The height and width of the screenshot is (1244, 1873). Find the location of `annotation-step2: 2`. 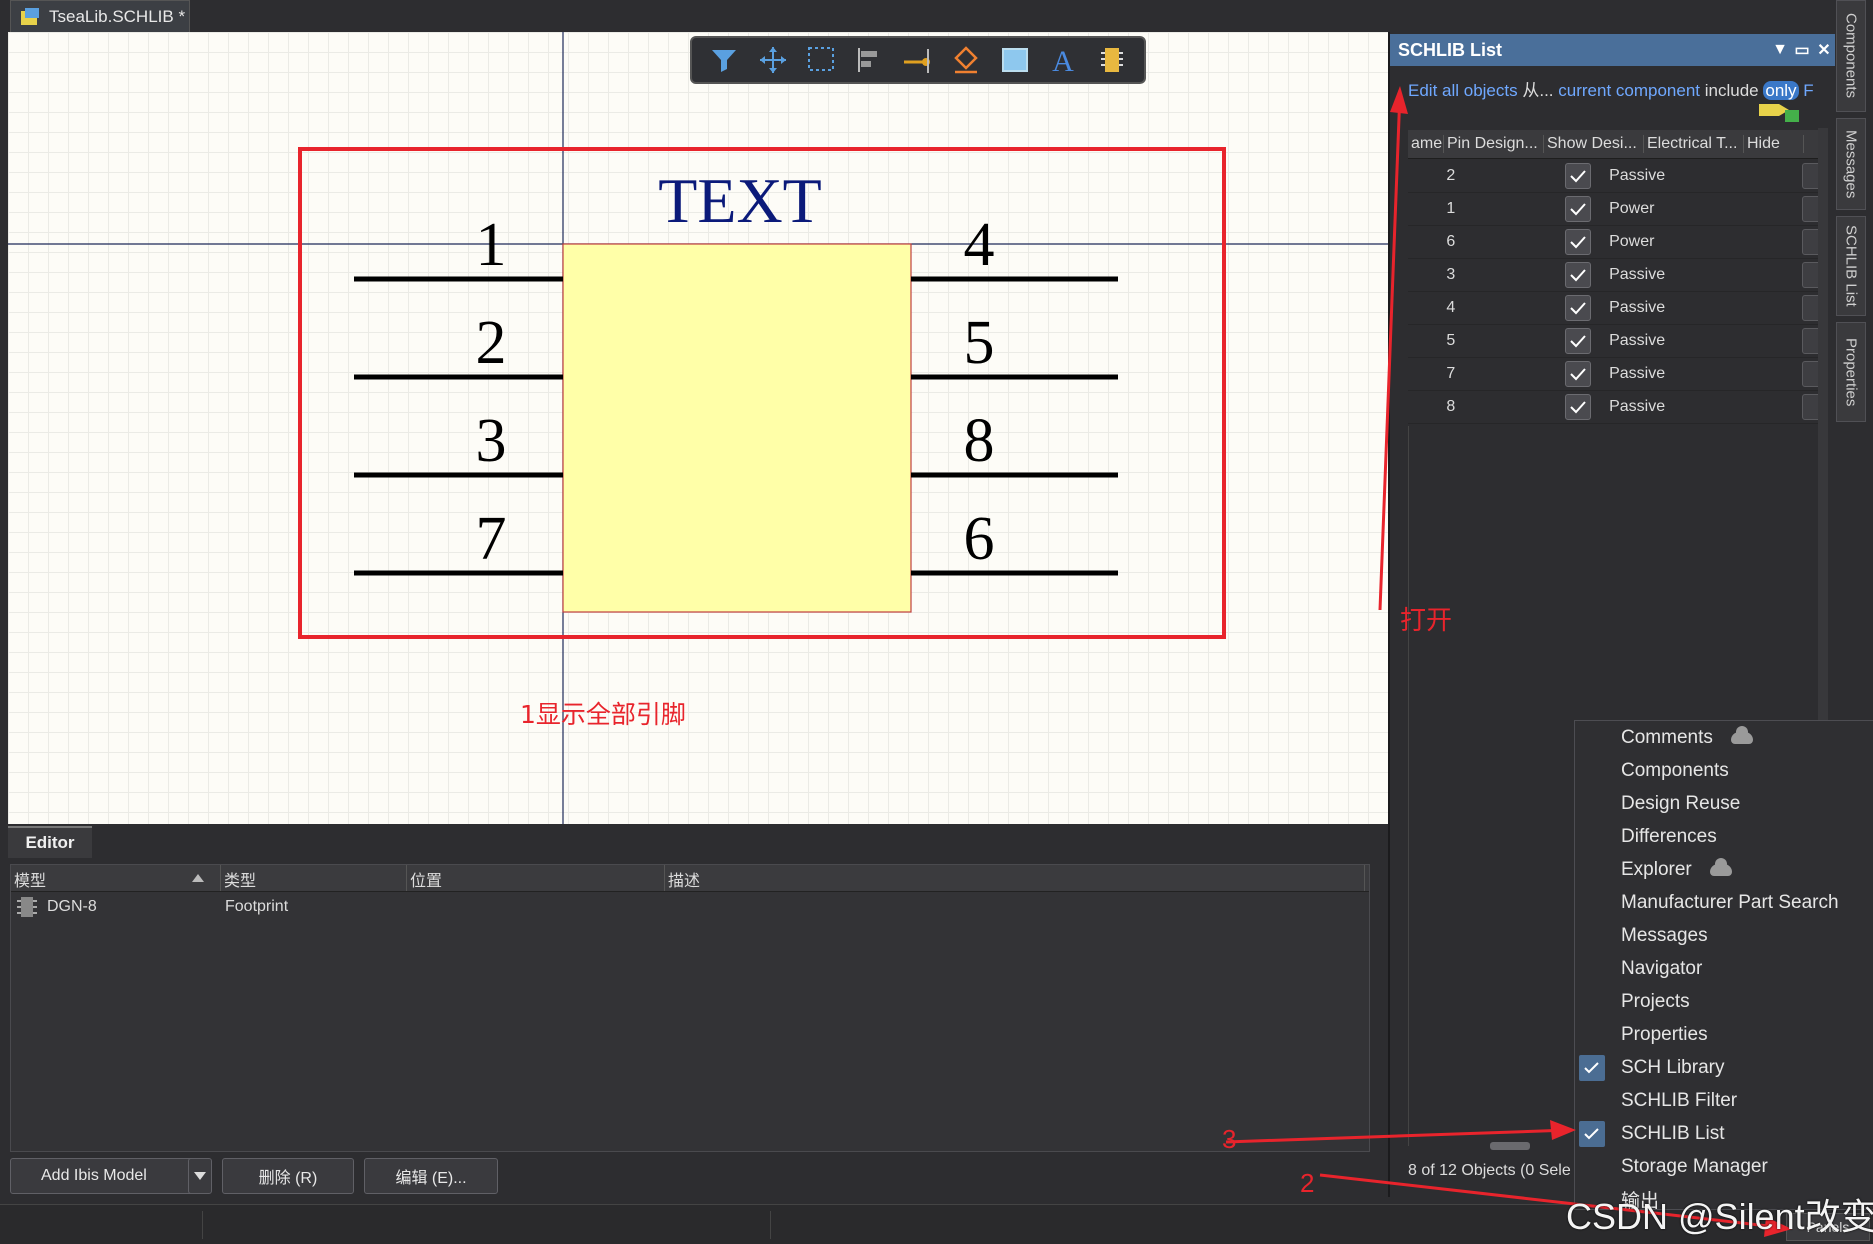

annotation-step2: 2 is located at coordinates (1307, 1183).